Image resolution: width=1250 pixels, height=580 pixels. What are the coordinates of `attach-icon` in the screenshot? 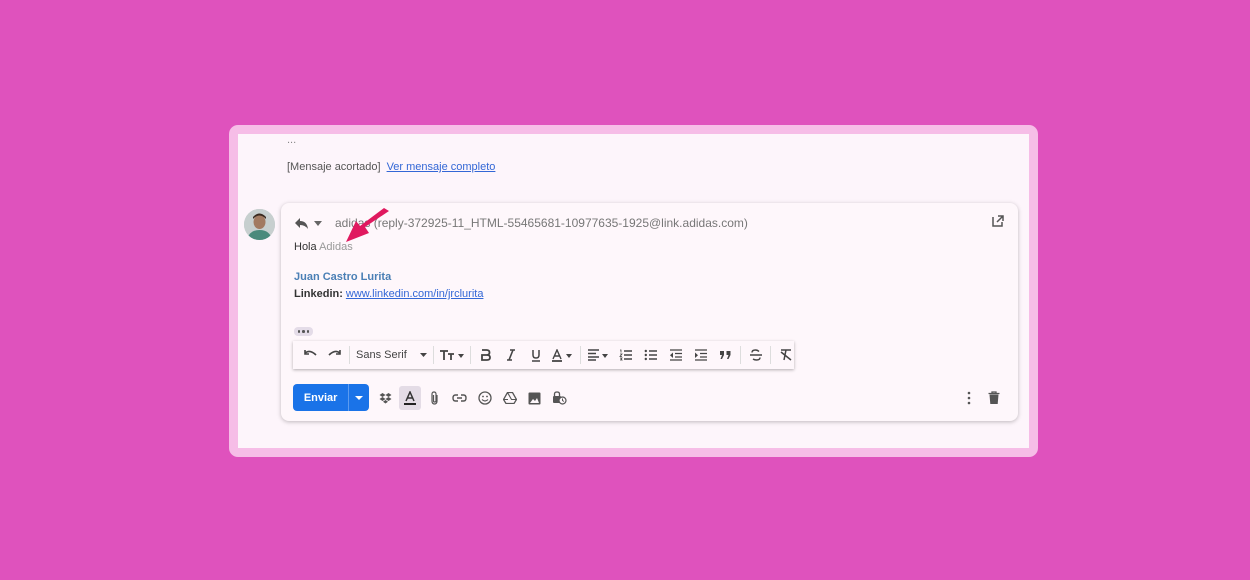 It's located at (434, 398).